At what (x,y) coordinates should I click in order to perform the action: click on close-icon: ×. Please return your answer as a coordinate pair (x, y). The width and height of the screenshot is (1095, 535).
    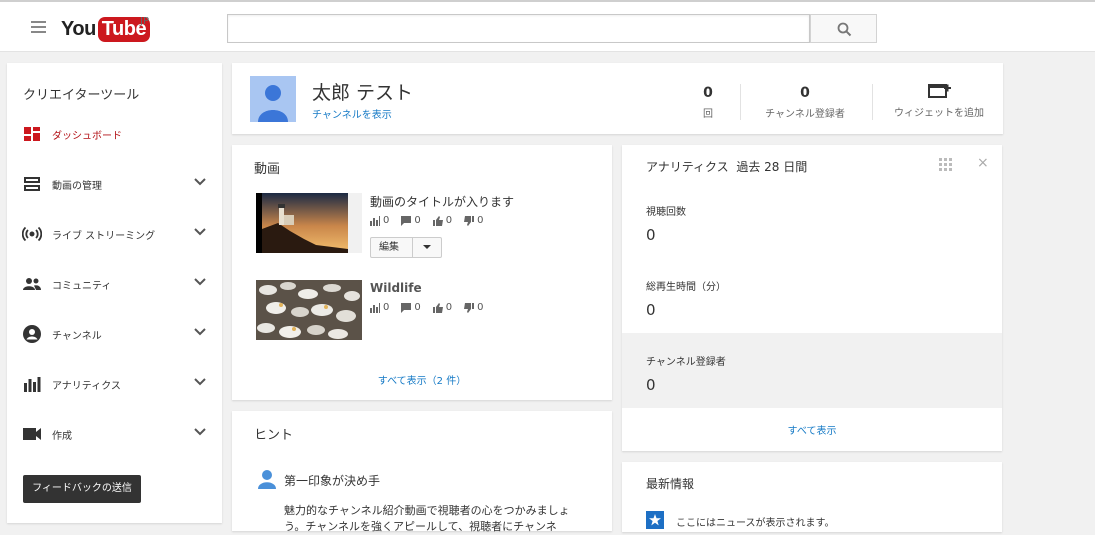
    Looking at the image, I should click on (983, 163).